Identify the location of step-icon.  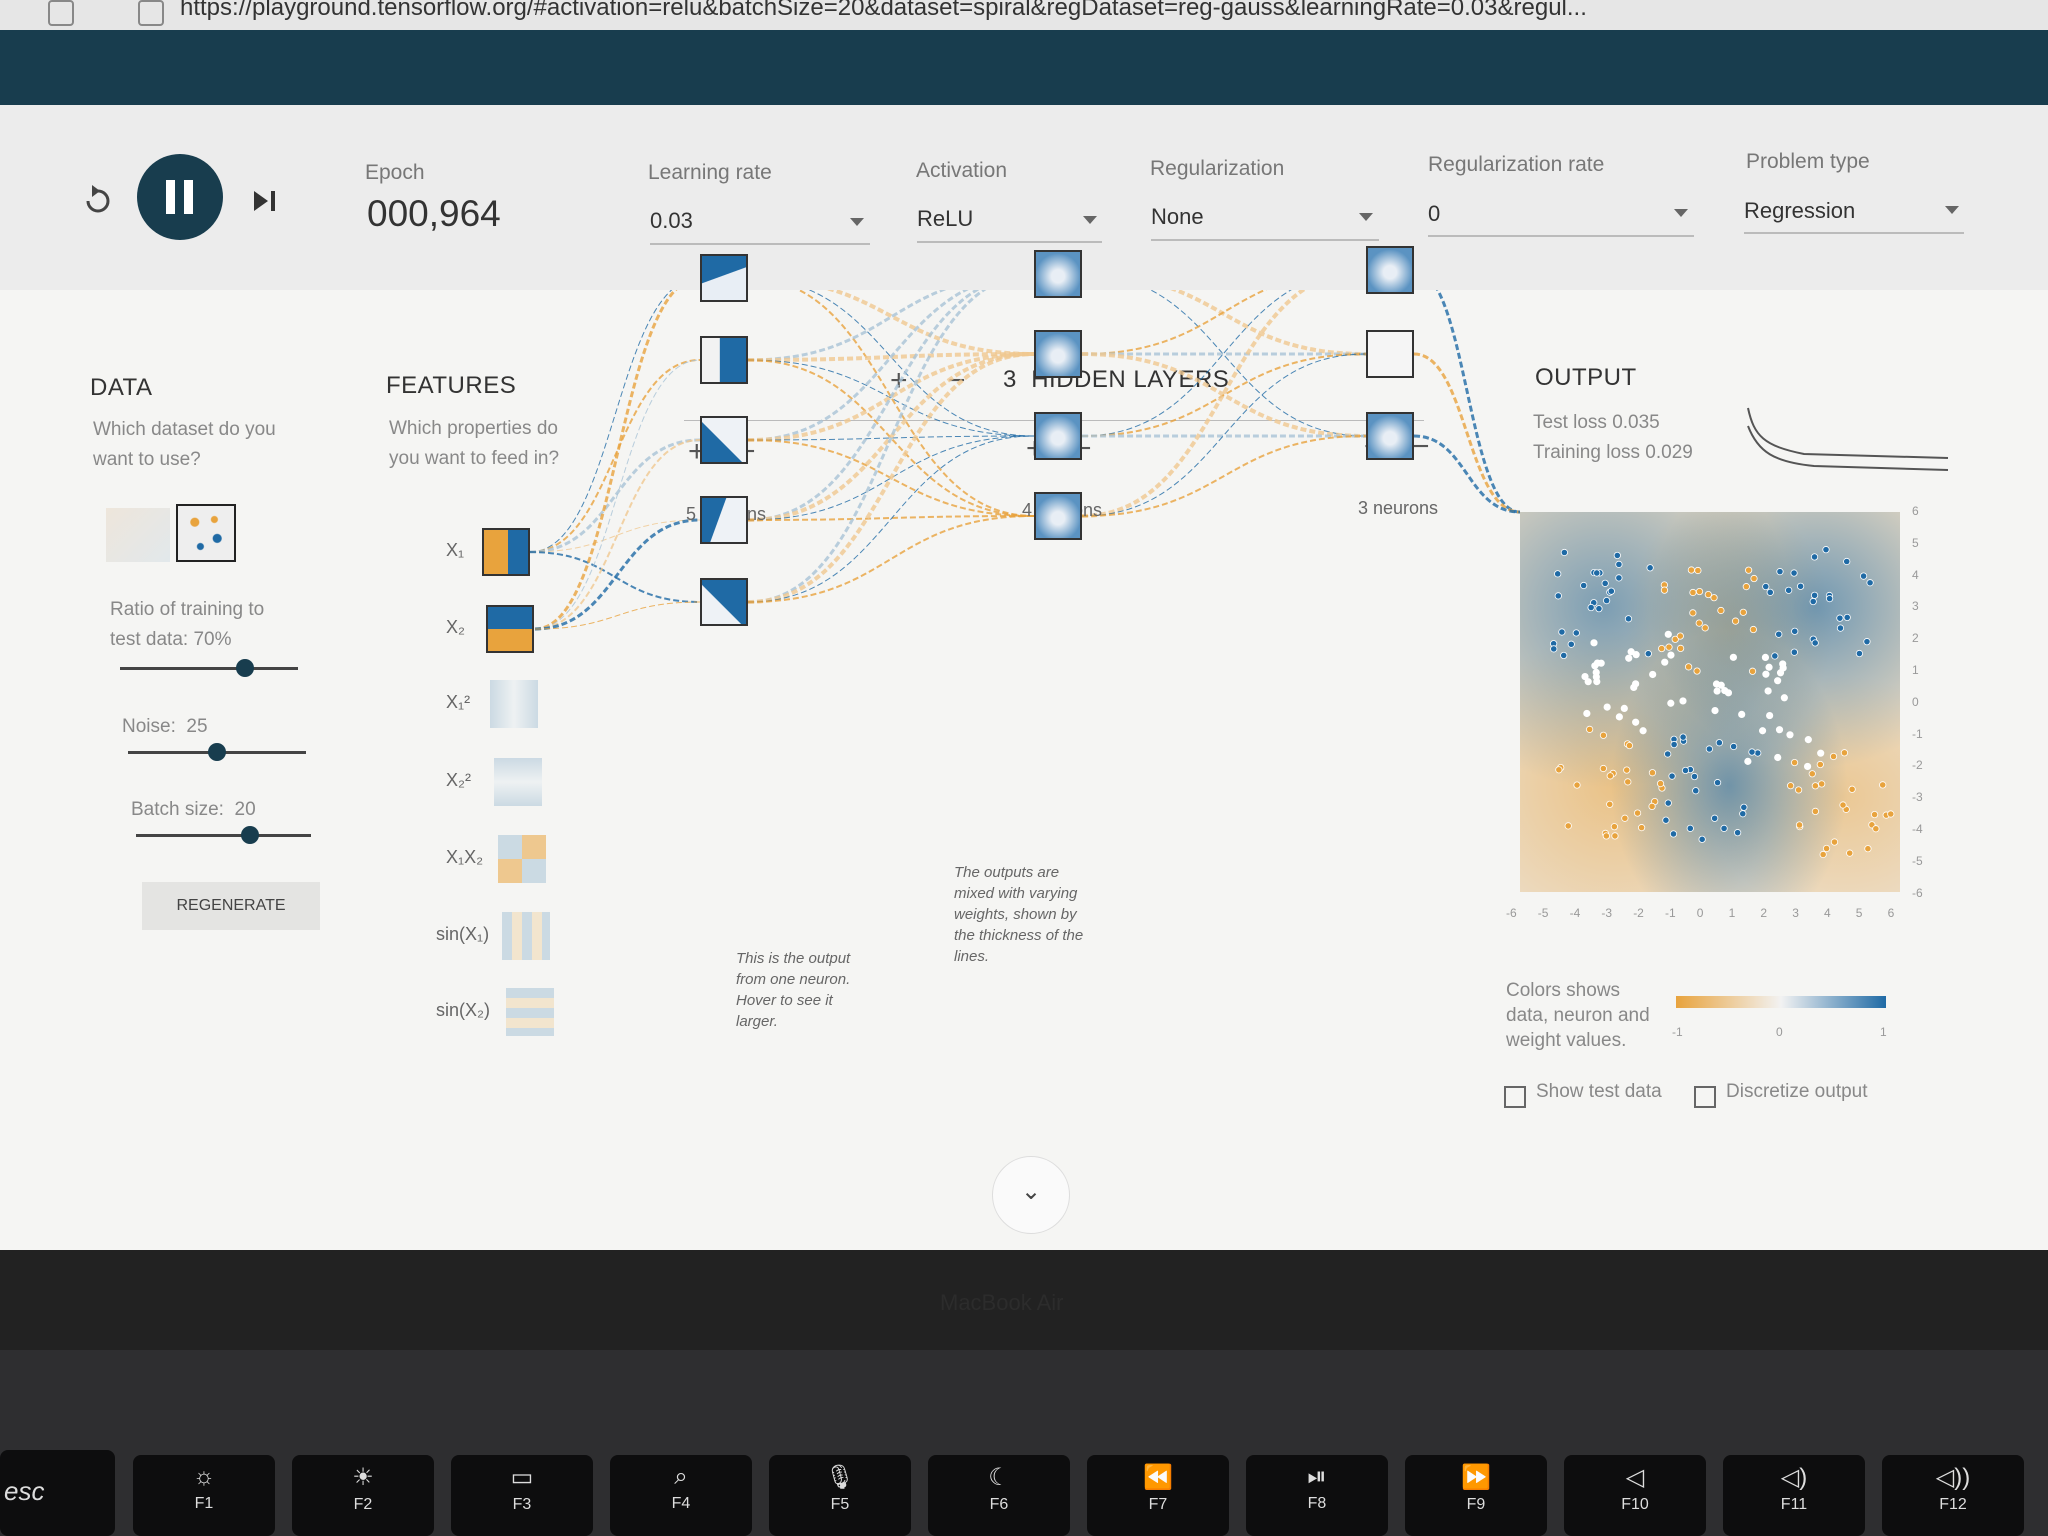
(265, 201).